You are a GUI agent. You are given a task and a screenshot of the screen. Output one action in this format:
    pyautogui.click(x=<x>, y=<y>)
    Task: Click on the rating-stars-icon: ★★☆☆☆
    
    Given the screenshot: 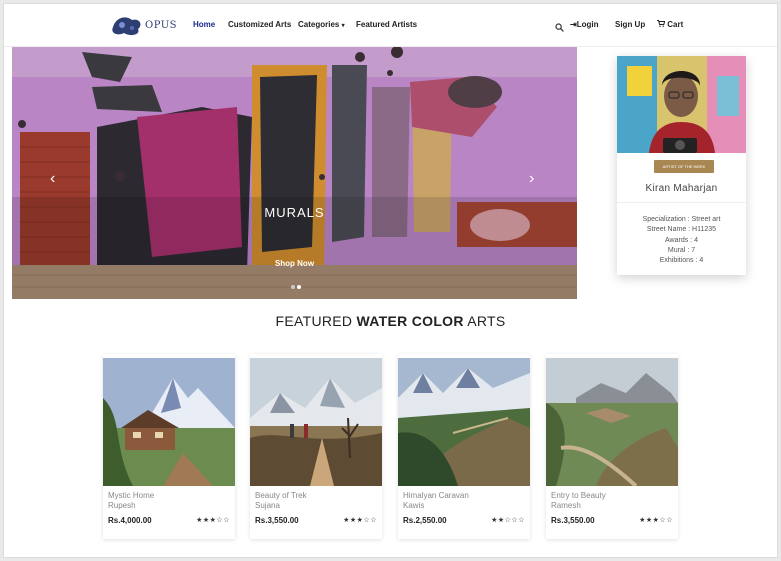 What is the action you would take?
    pyautogui.click(x=508, y=520)
    